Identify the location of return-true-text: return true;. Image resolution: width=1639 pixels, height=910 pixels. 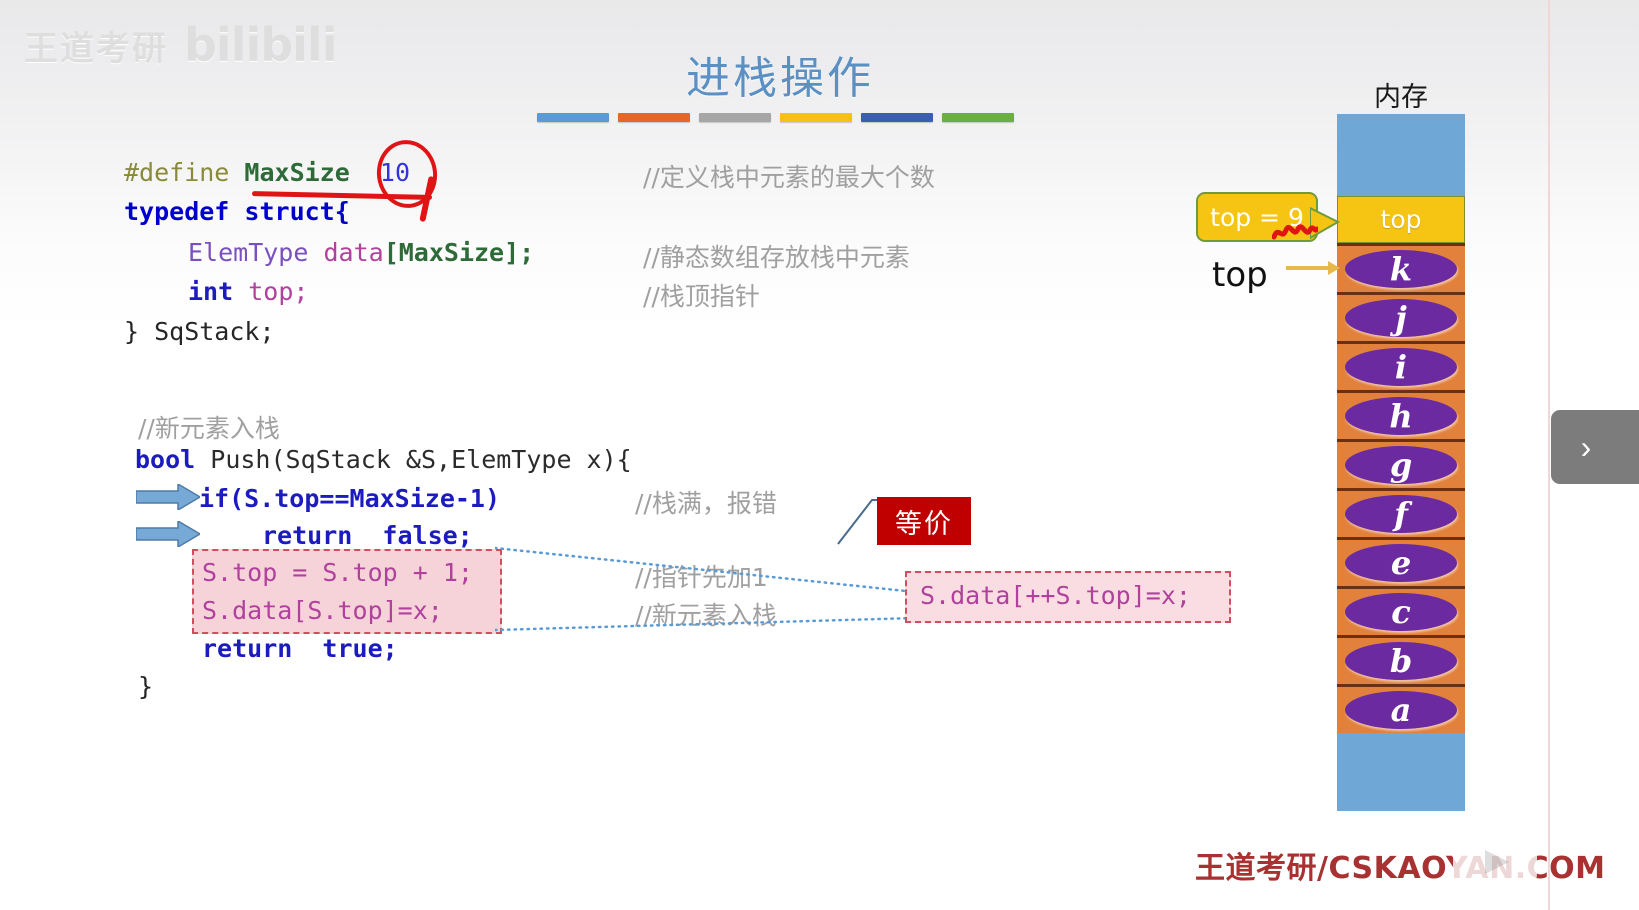
(300, 648).